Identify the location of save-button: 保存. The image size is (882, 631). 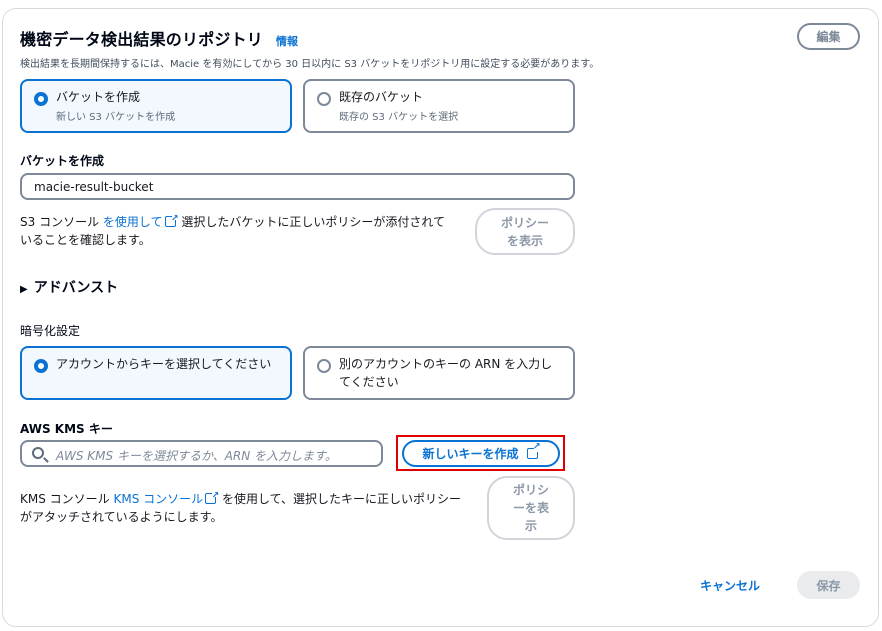
(828, 585).